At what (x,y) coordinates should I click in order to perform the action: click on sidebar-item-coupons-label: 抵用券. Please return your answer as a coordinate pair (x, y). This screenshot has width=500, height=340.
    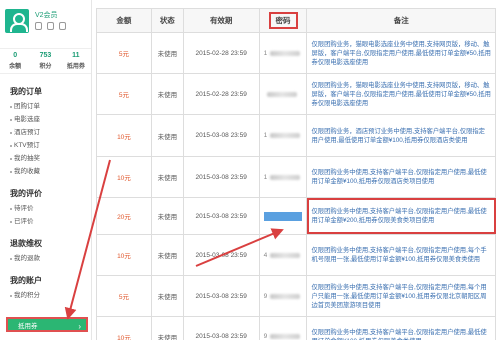
    Looking at the image, I should click on (28, 326).